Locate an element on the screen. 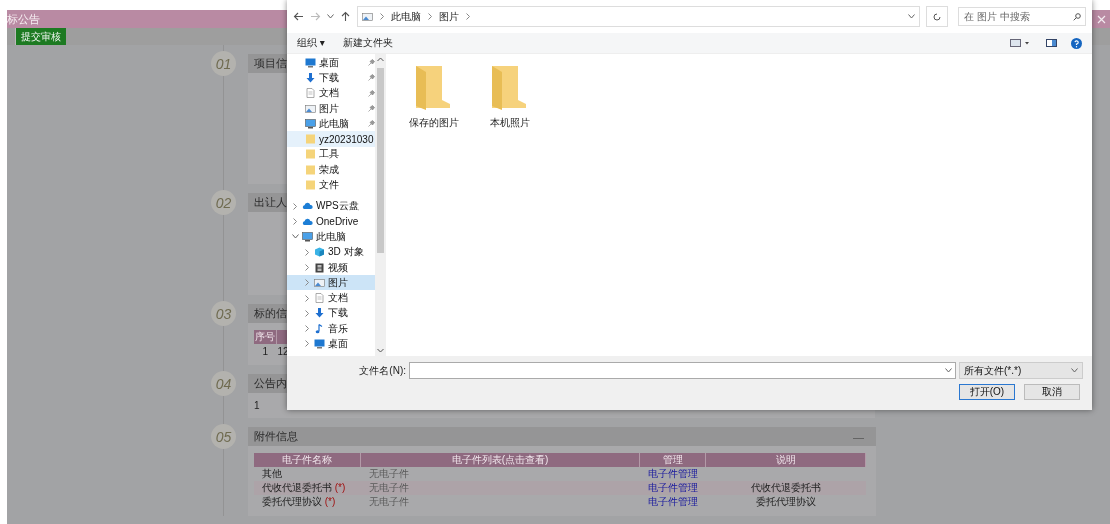 The image size is (1110, 524). table-cell: 委托代理协议 (*) is located at coordinates (307, 502).